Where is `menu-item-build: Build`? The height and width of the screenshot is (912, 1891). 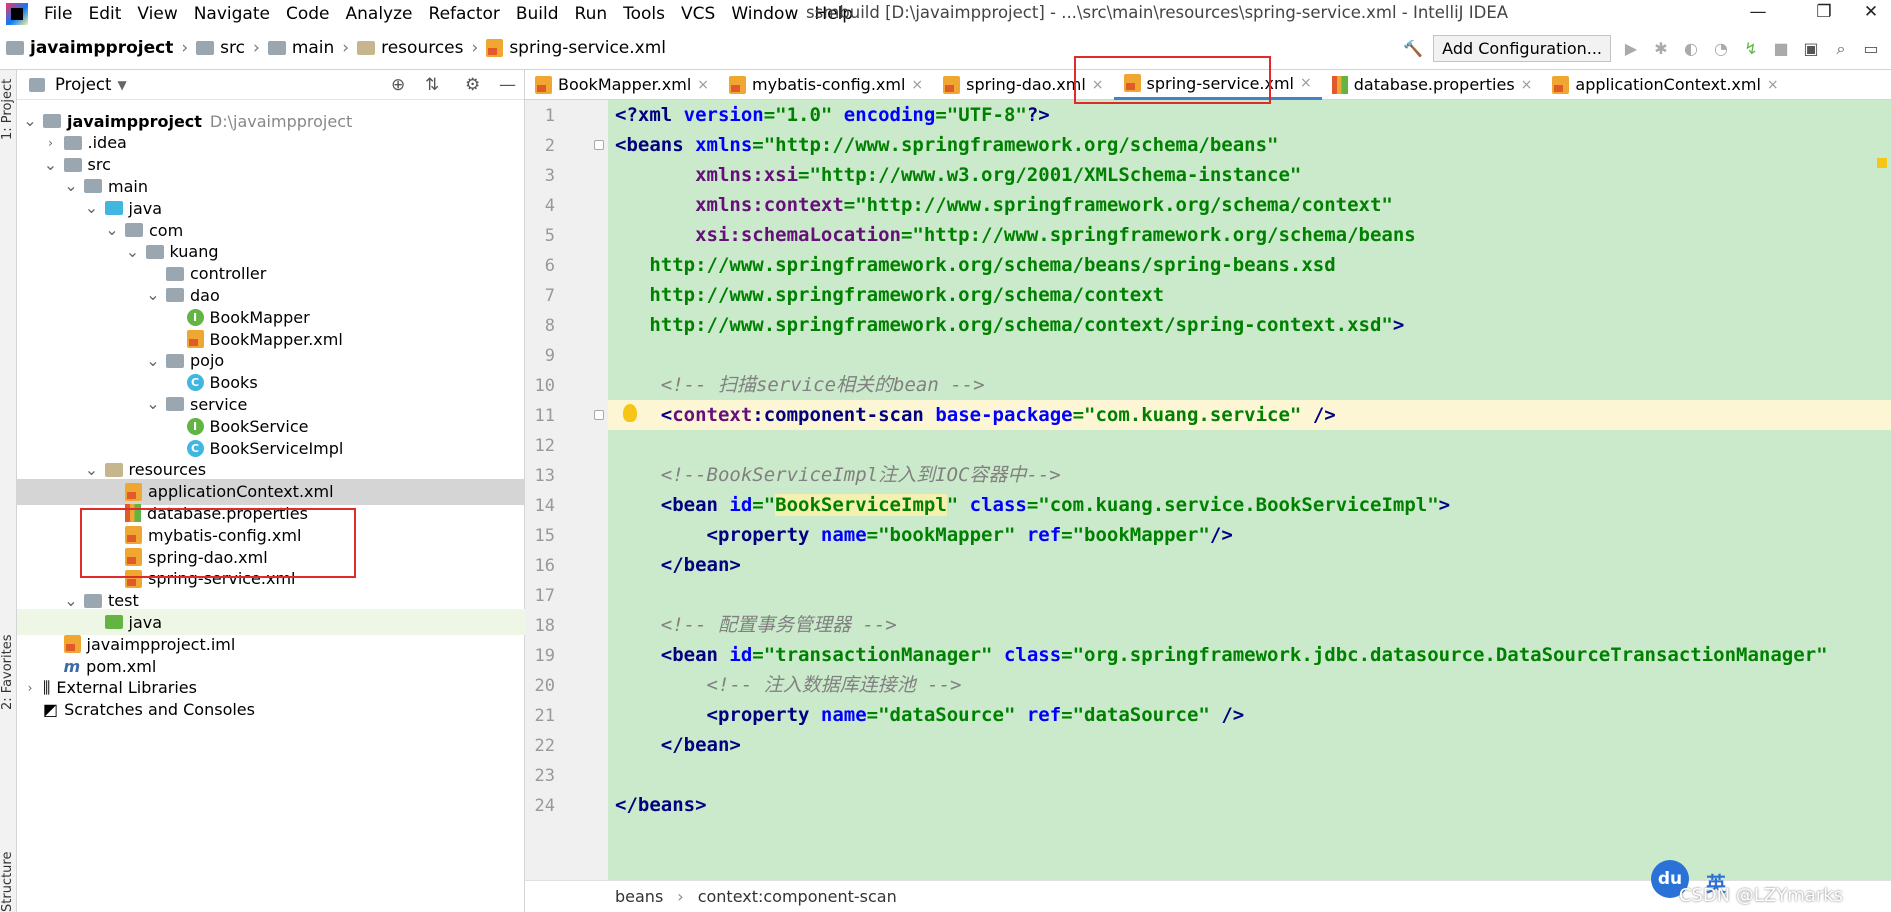 menu-item-build: Build is located at coordinates (537, 14).